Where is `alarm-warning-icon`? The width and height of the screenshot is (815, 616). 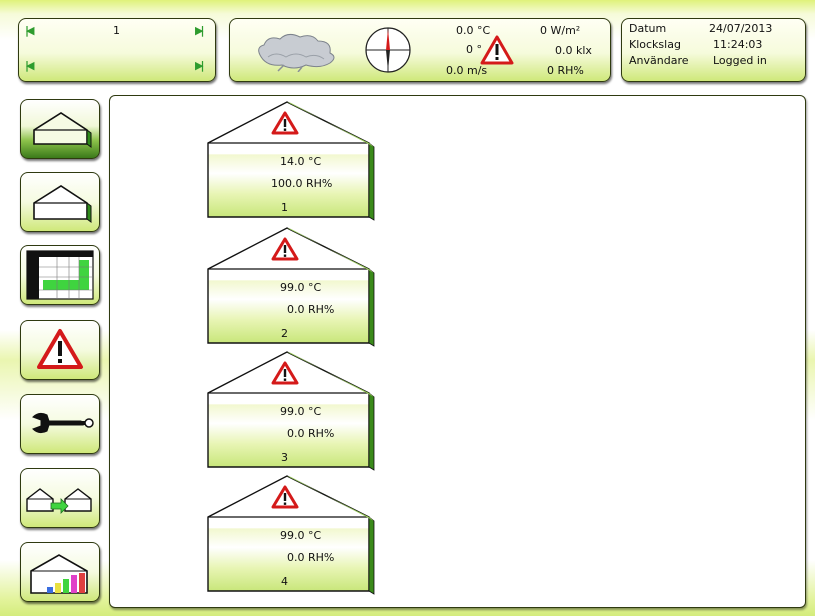
alarm-warning-icon is located at coordinates (60, 349).